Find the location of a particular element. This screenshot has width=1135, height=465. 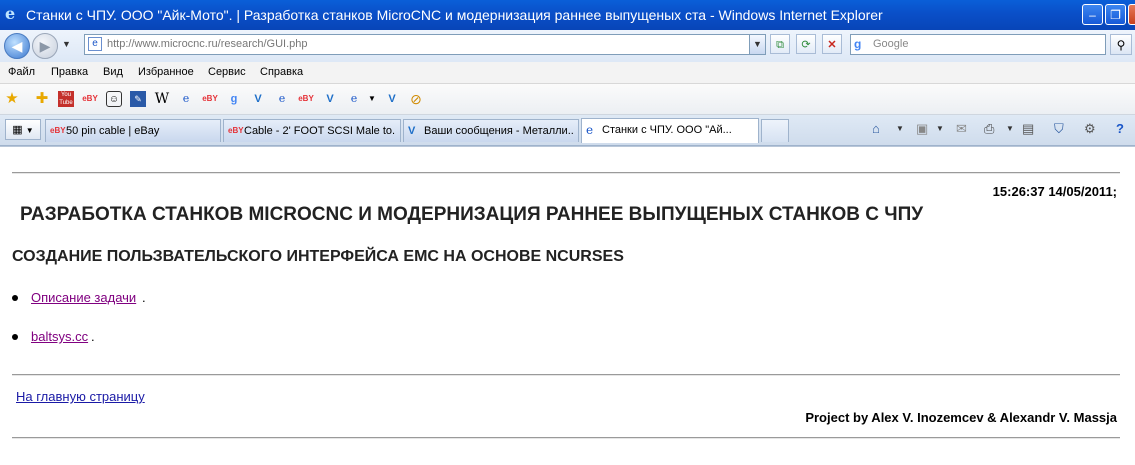

history-dropdown-icon: ▼ is located at coordinates (66, 44).